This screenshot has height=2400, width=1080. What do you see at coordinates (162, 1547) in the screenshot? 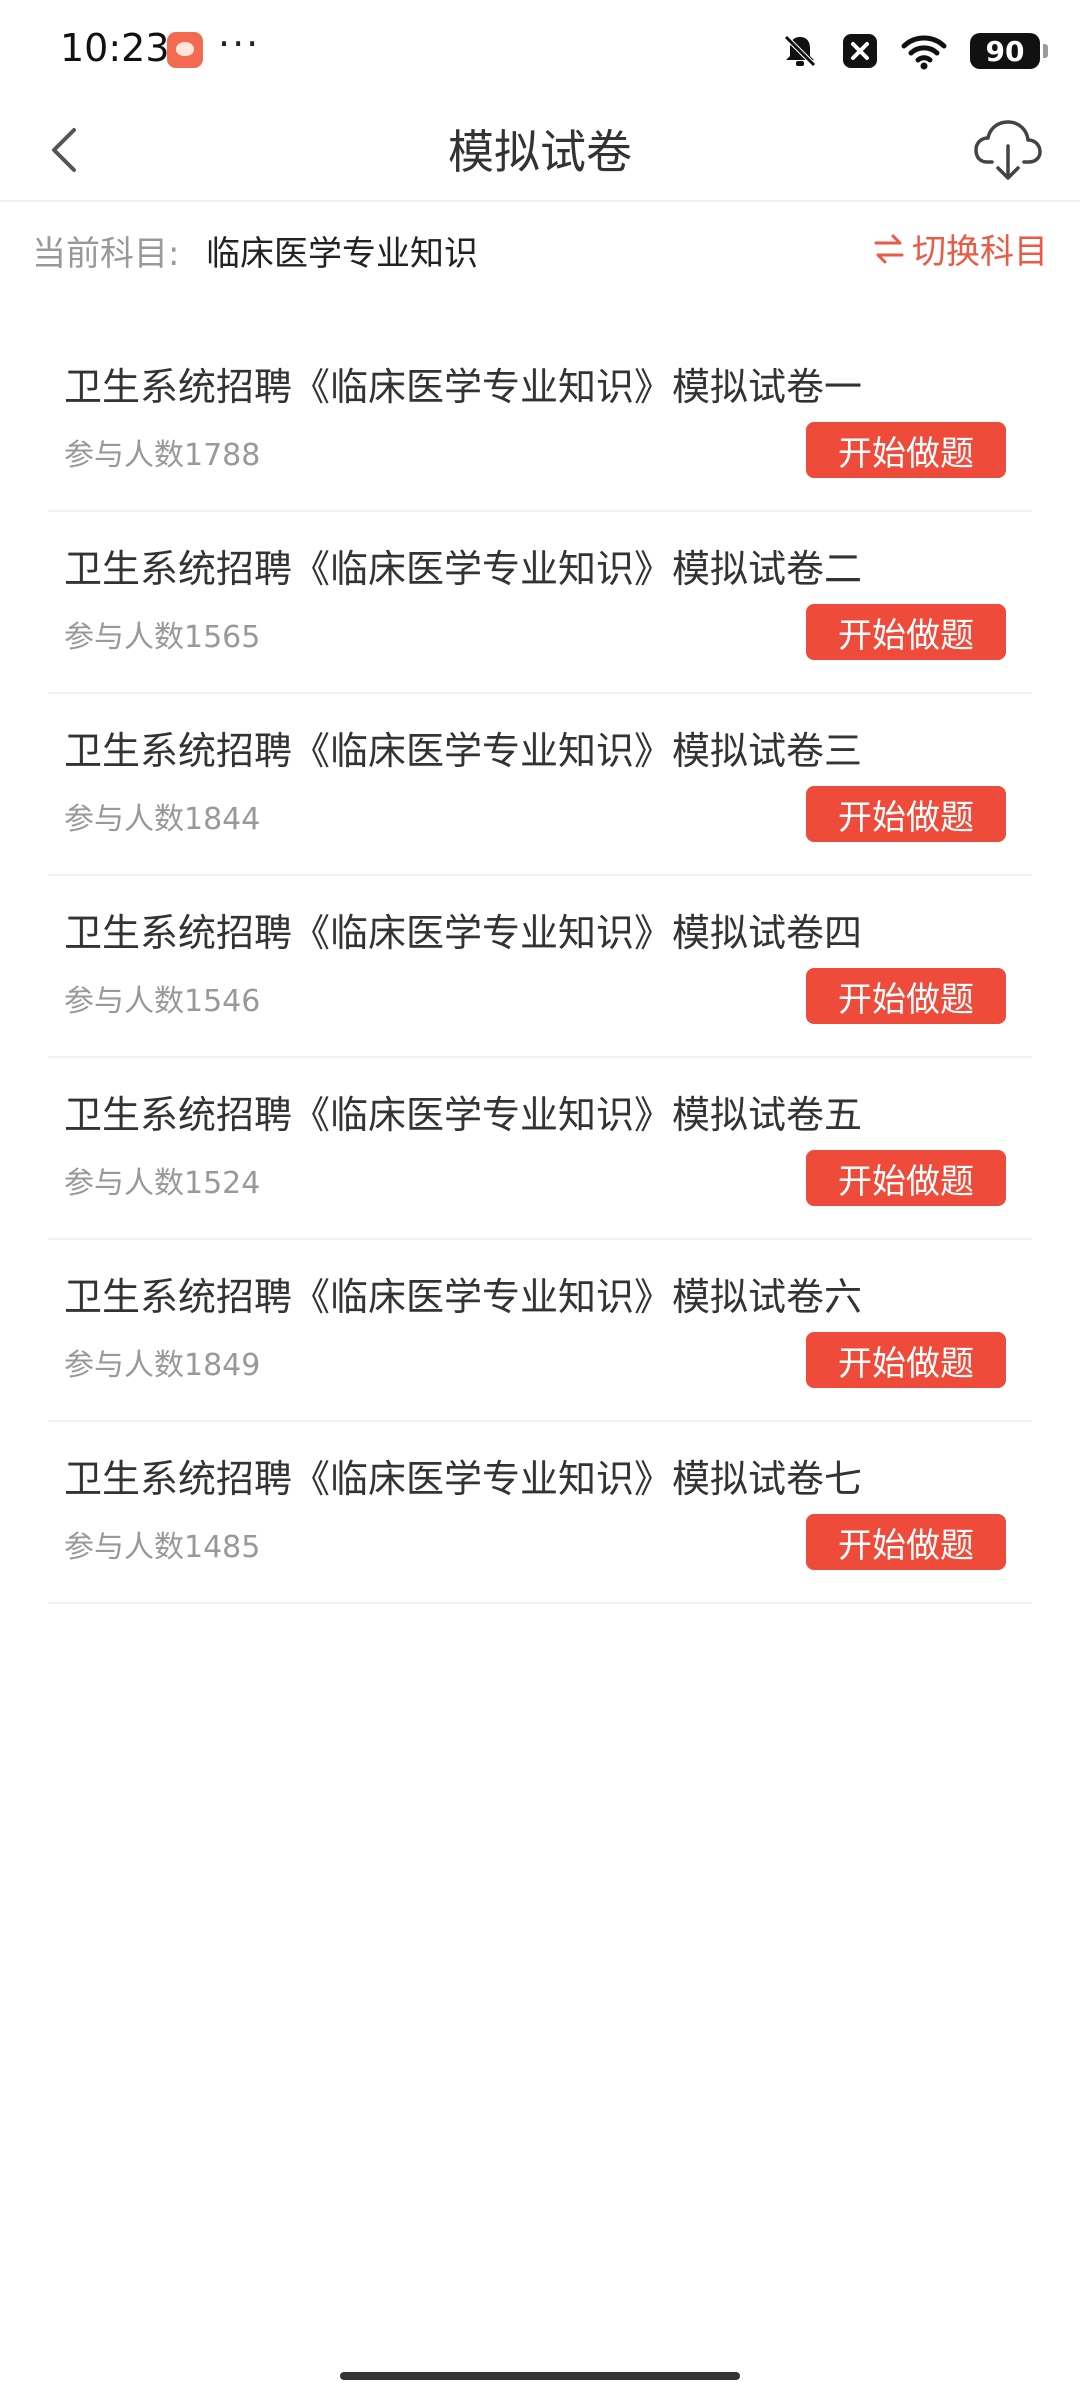
I see `participant-count: 参与人数1485` at bounding box center [162, 1547].